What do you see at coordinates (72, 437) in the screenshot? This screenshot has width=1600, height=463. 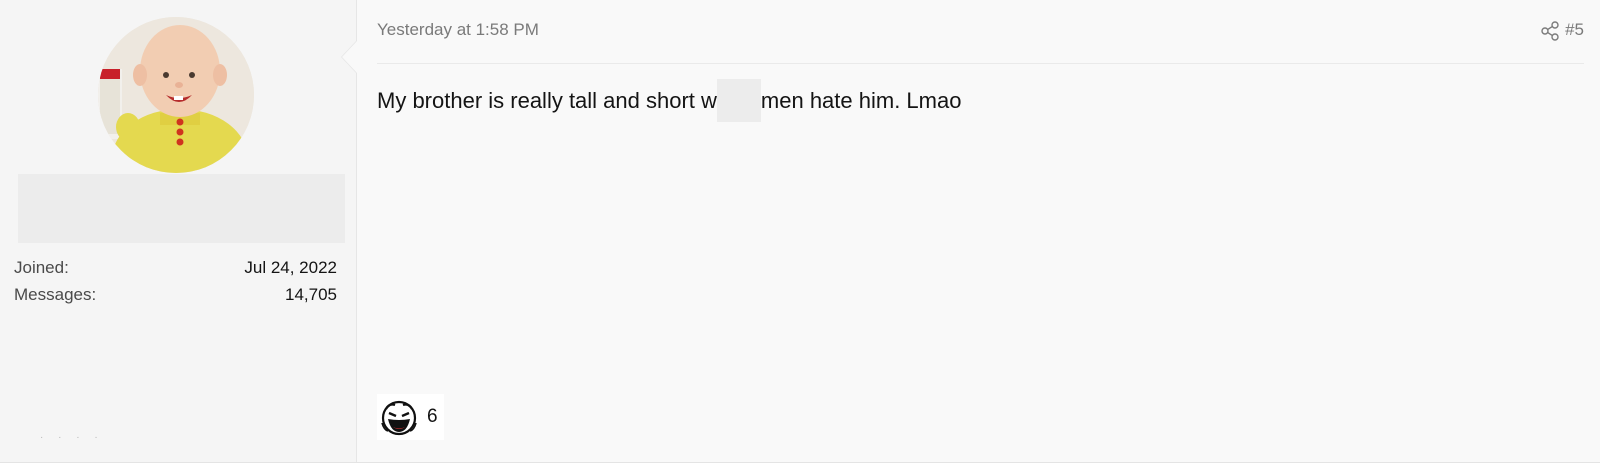 I see `faded-text-remnant: · · · ·` at bounding box center [72, 437].